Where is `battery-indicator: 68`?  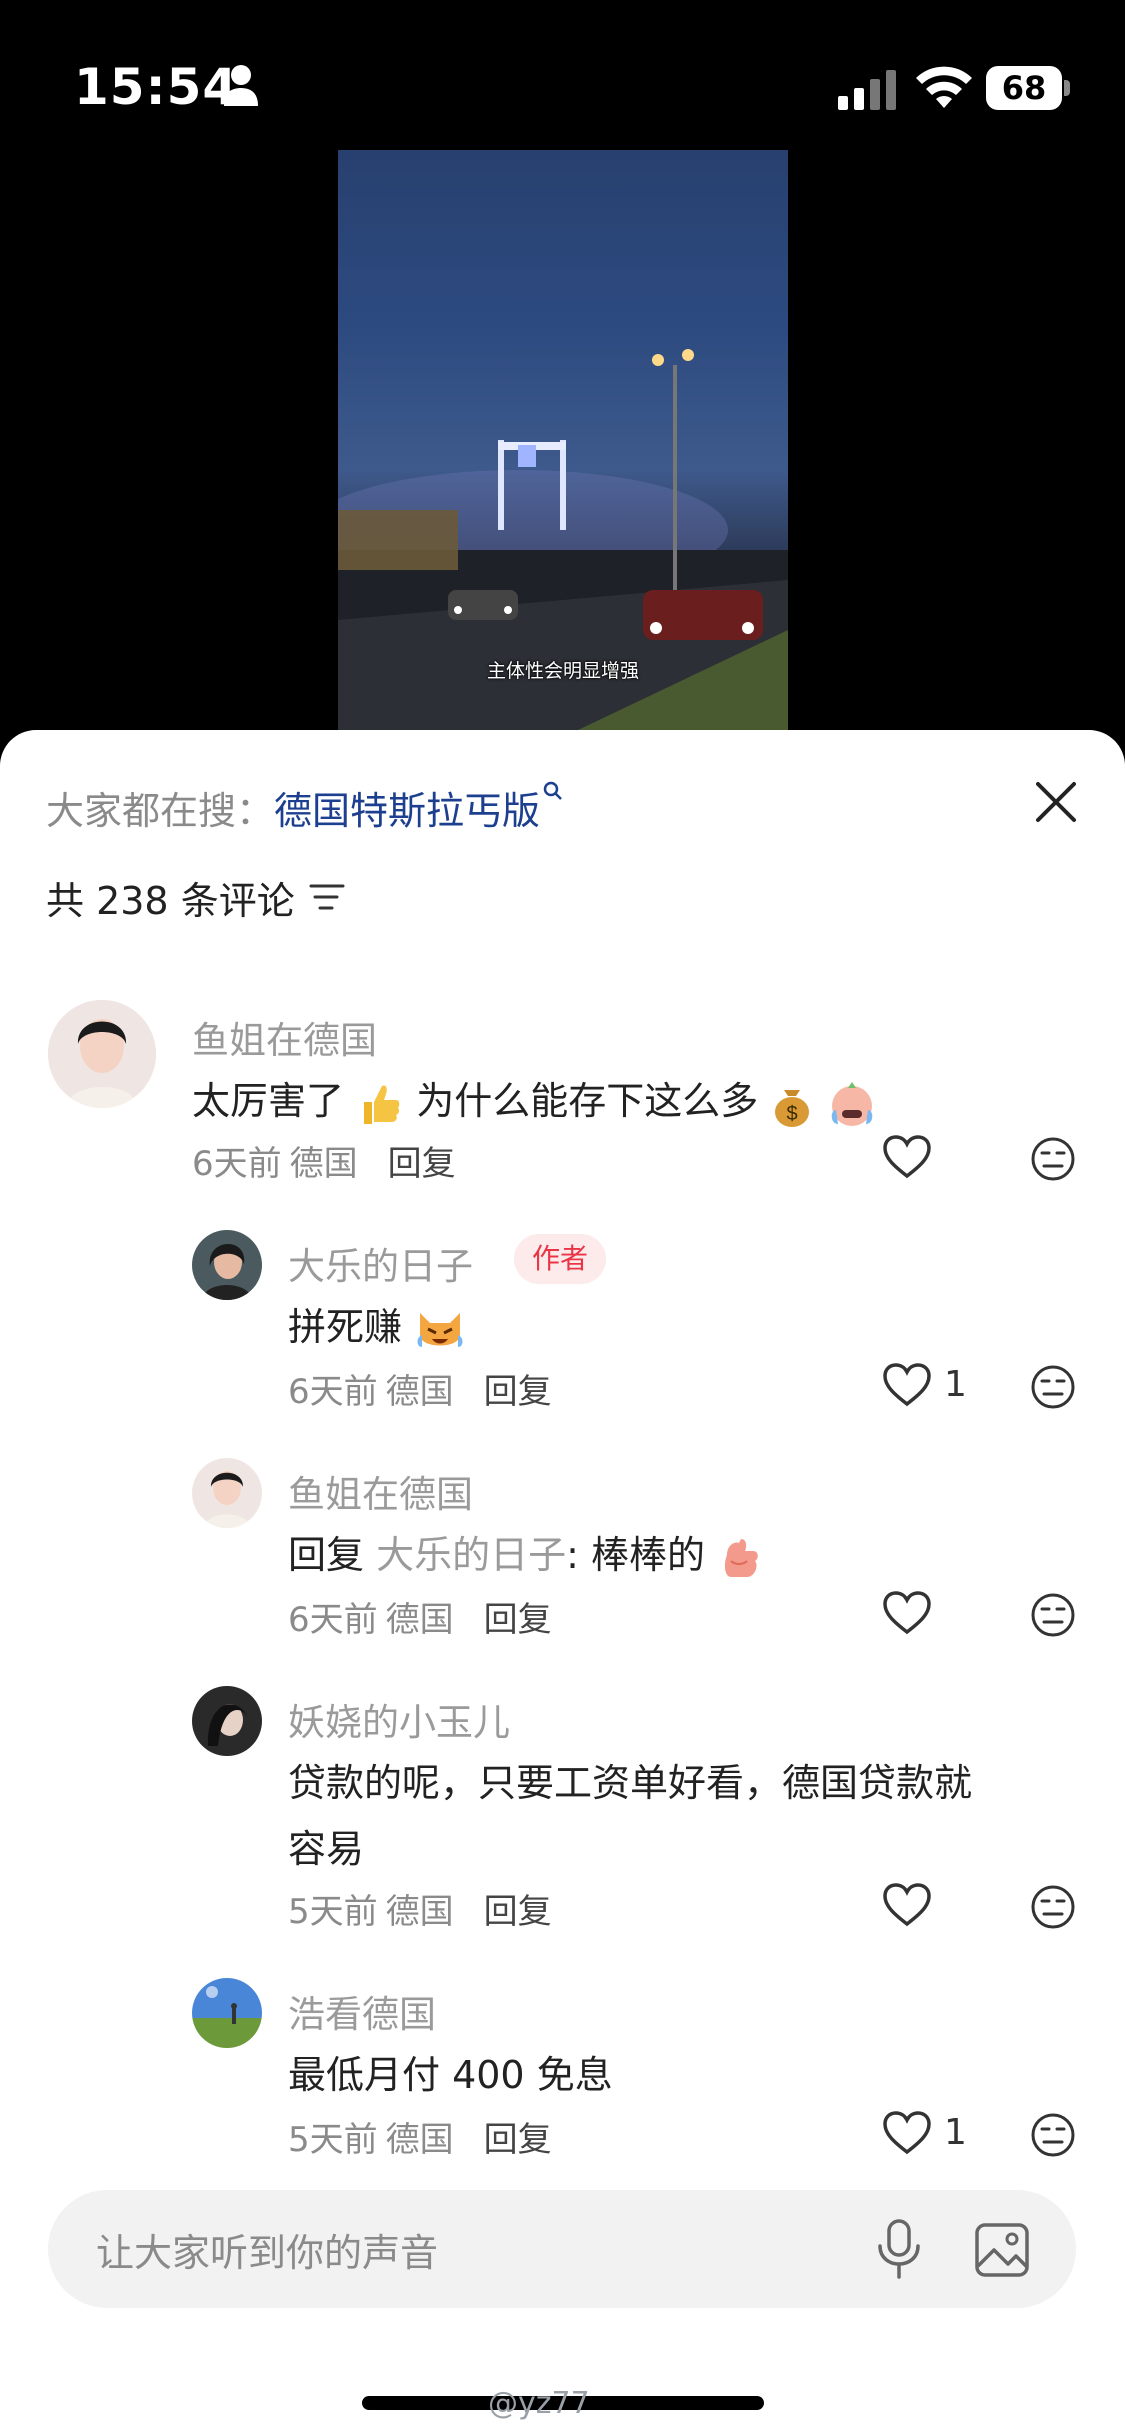 battery-indicator: 68 is located at coordinates (1028, 88).